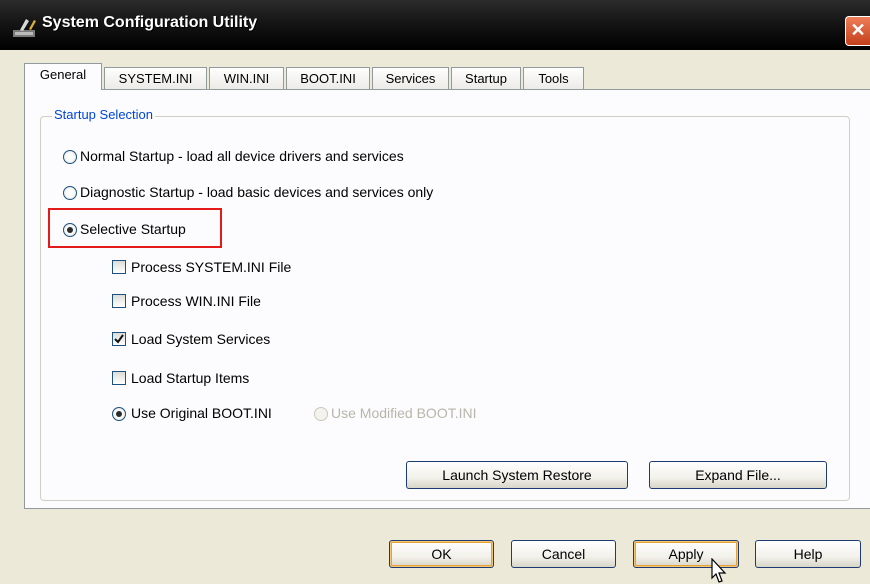 Image resolution: width=870 pixels, height=584 pixels. What do you see at coordinates (190, 378) in the screenshot?
I see `checkbox-label: Load Startup Items` at bounding box center [190, 378].